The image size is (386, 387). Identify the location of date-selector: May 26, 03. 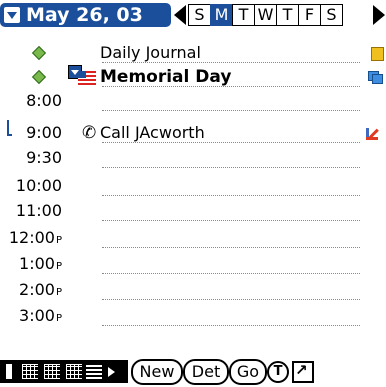
(85, 15).